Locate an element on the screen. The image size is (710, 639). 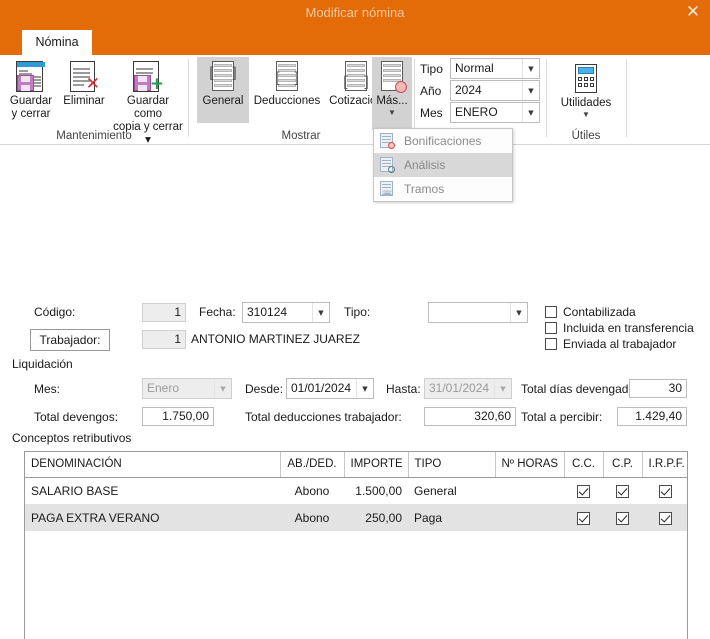
ribbon-mes-label: Mes is located at coordinates (431, 113).